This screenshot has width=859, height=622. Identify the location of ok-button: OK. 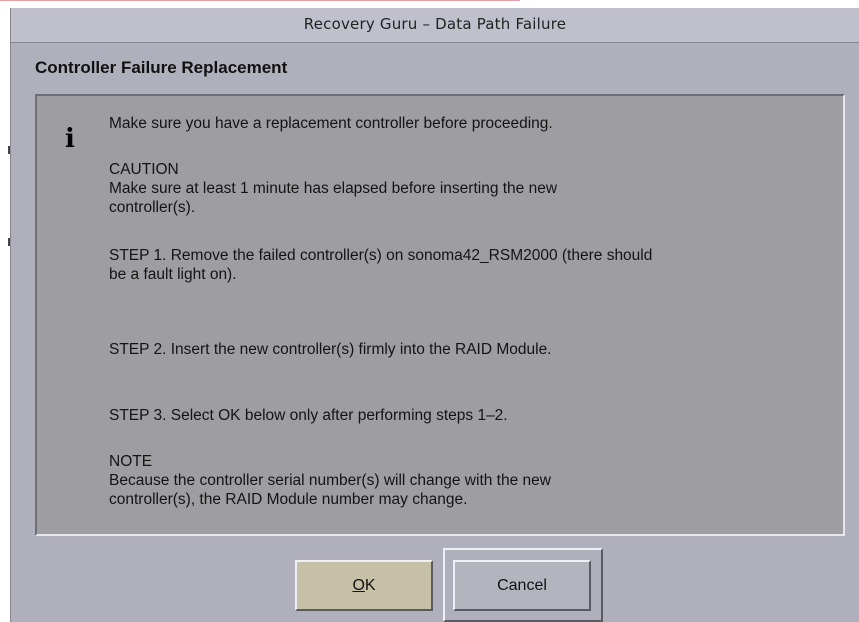
(364, 585).